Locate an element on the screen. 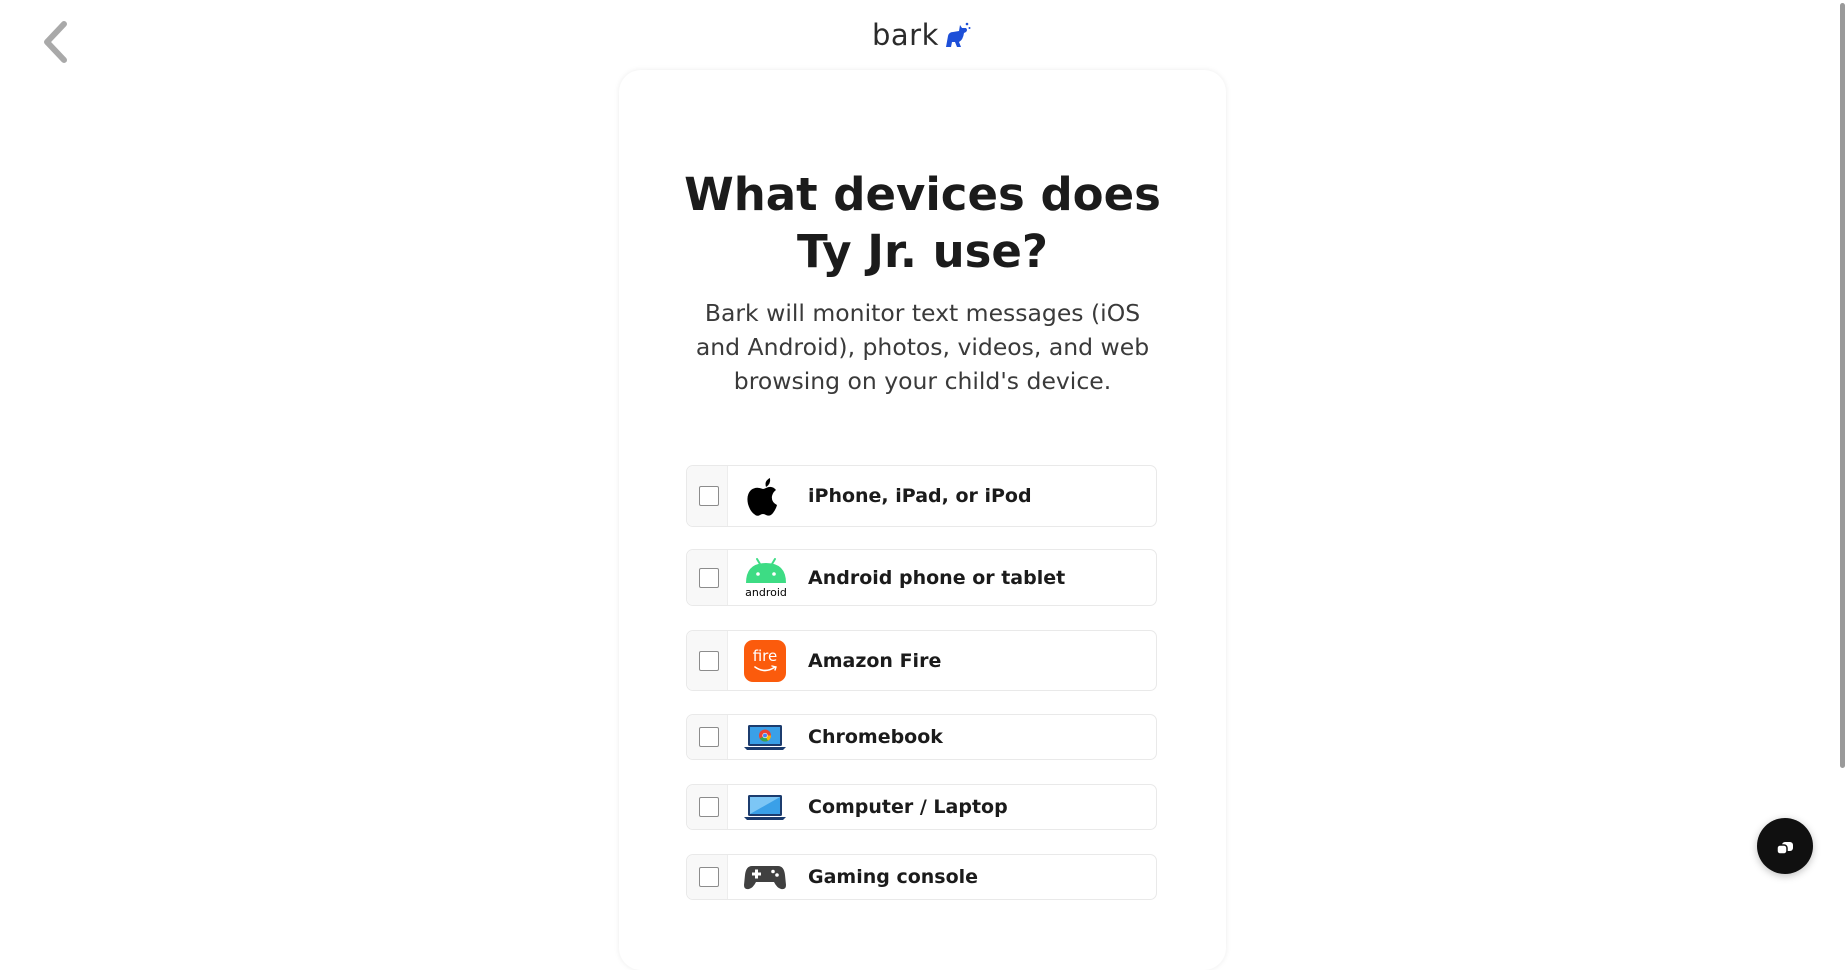  laptop-icon is located at coordinates (765, 809).